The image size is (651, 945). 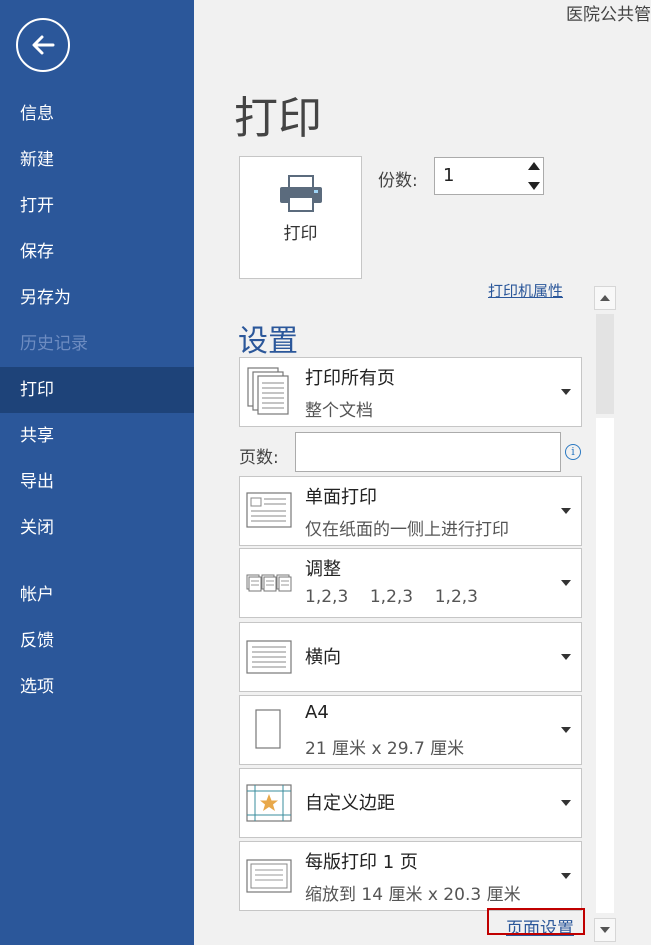 I want to click on all-pages-icon, so click(x=268, y=391).